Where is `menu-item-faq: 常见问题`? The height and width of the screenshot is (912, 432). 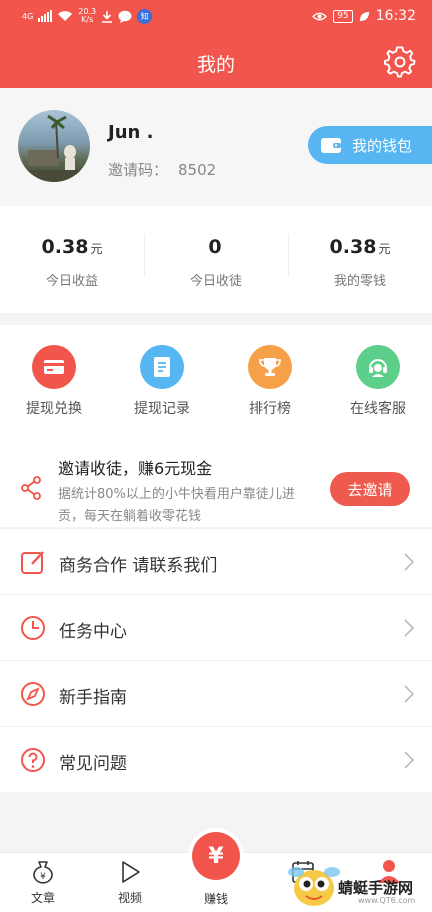
menu-item-faq: 常见问题 is located at coordinates (216, 759).